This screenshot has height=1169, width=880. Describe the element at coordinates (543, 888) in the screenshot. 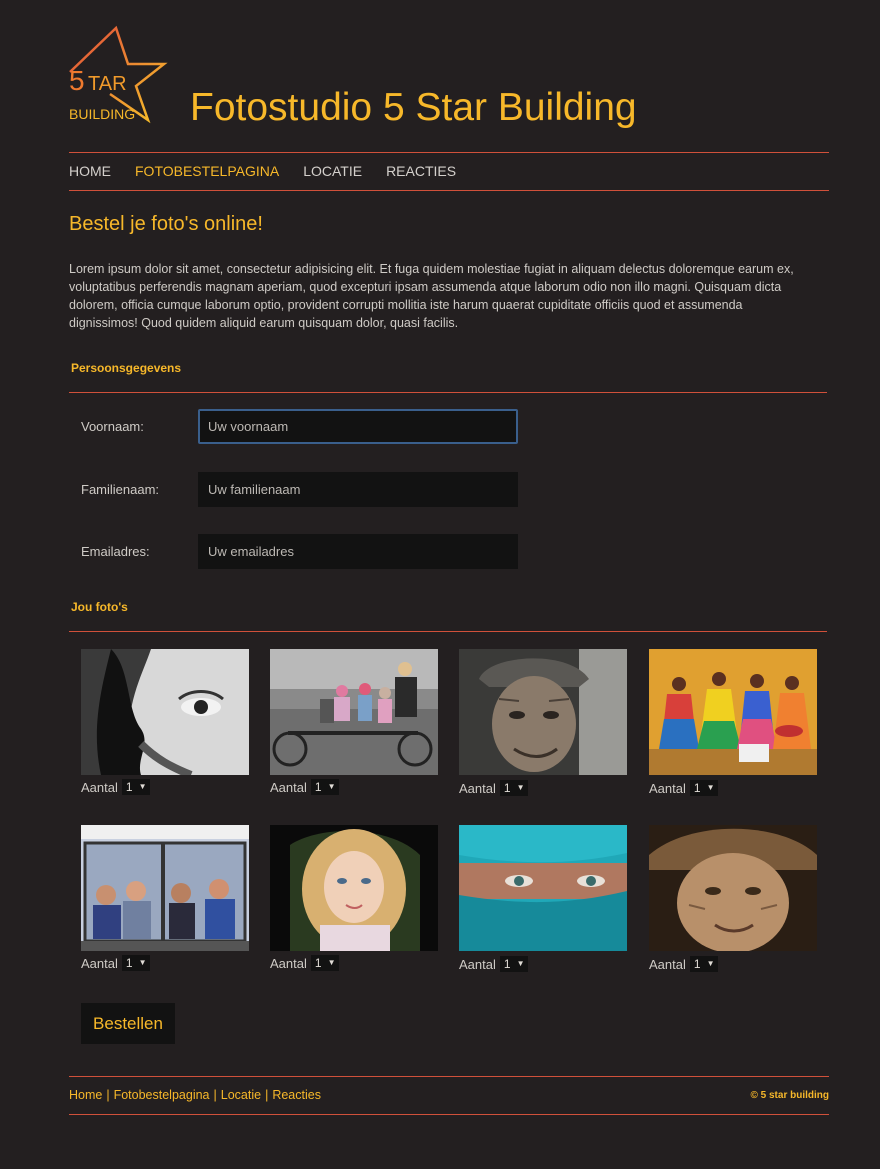

I see `photo-turquoise-veil` at that location.